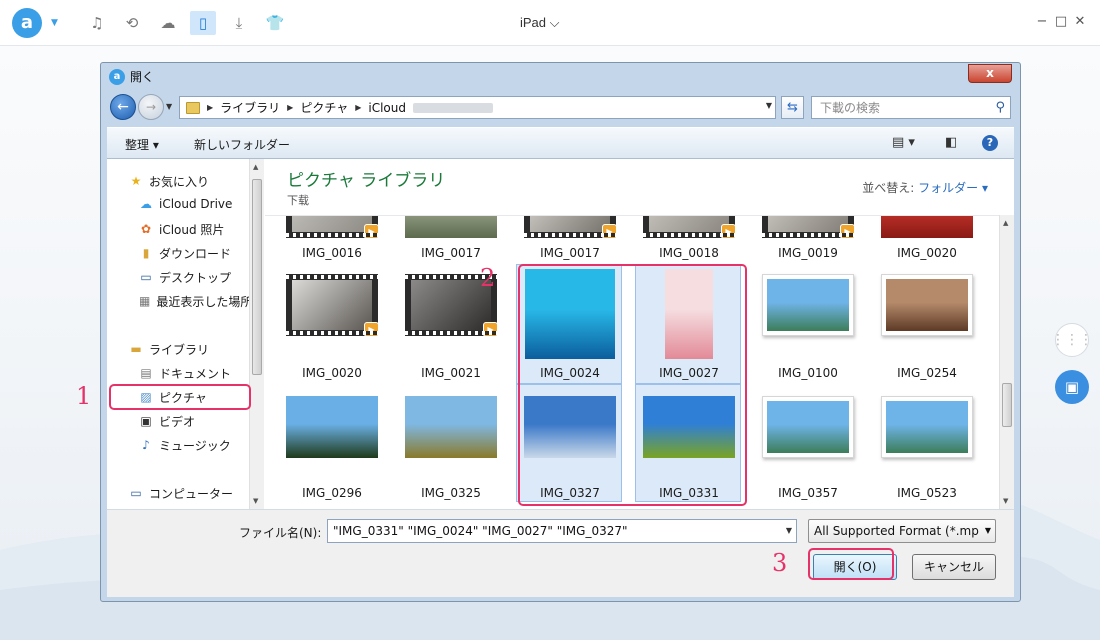 This screenshot has width=1100, height=640. I want to click on grid-icon: ⋮⋮⋮, so click(1072, 340).